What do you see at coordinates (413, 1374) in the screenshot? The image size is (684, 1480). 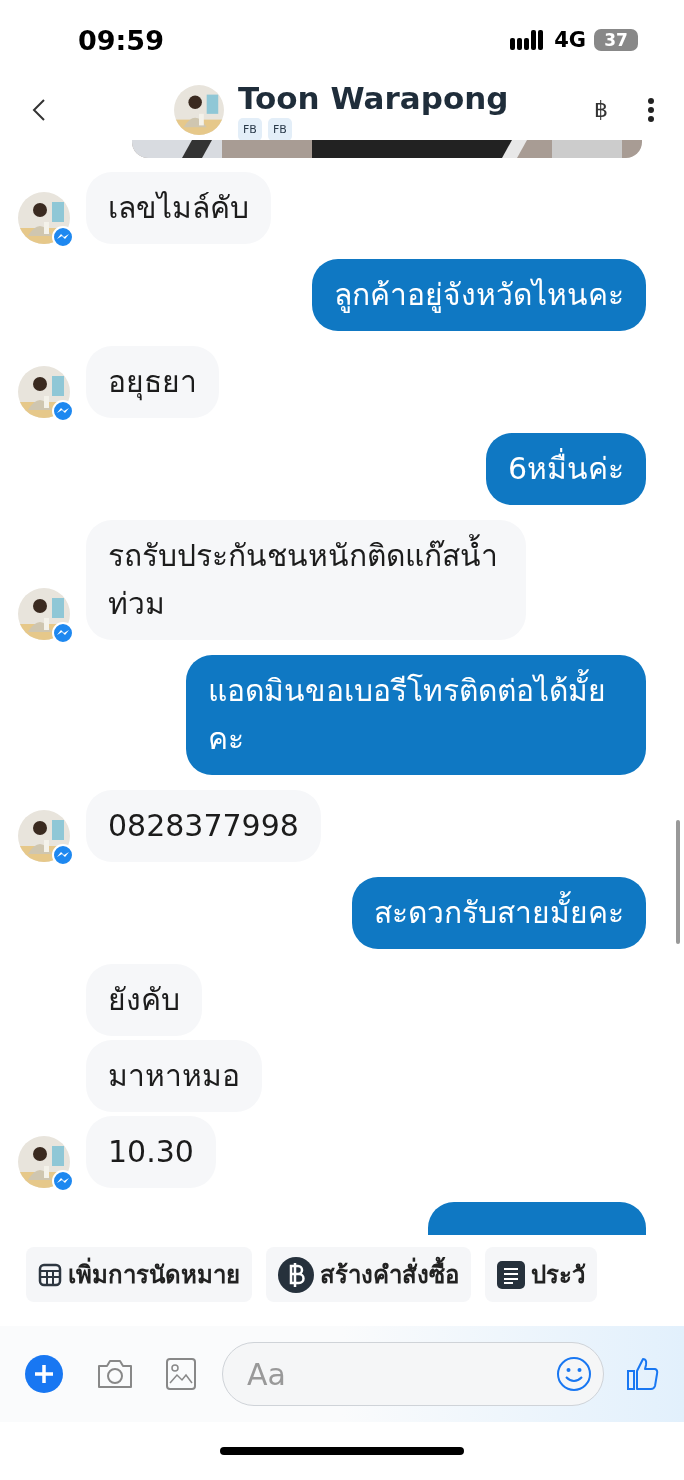 I see `message-input: Aa` at bounding box center [413, 1374].